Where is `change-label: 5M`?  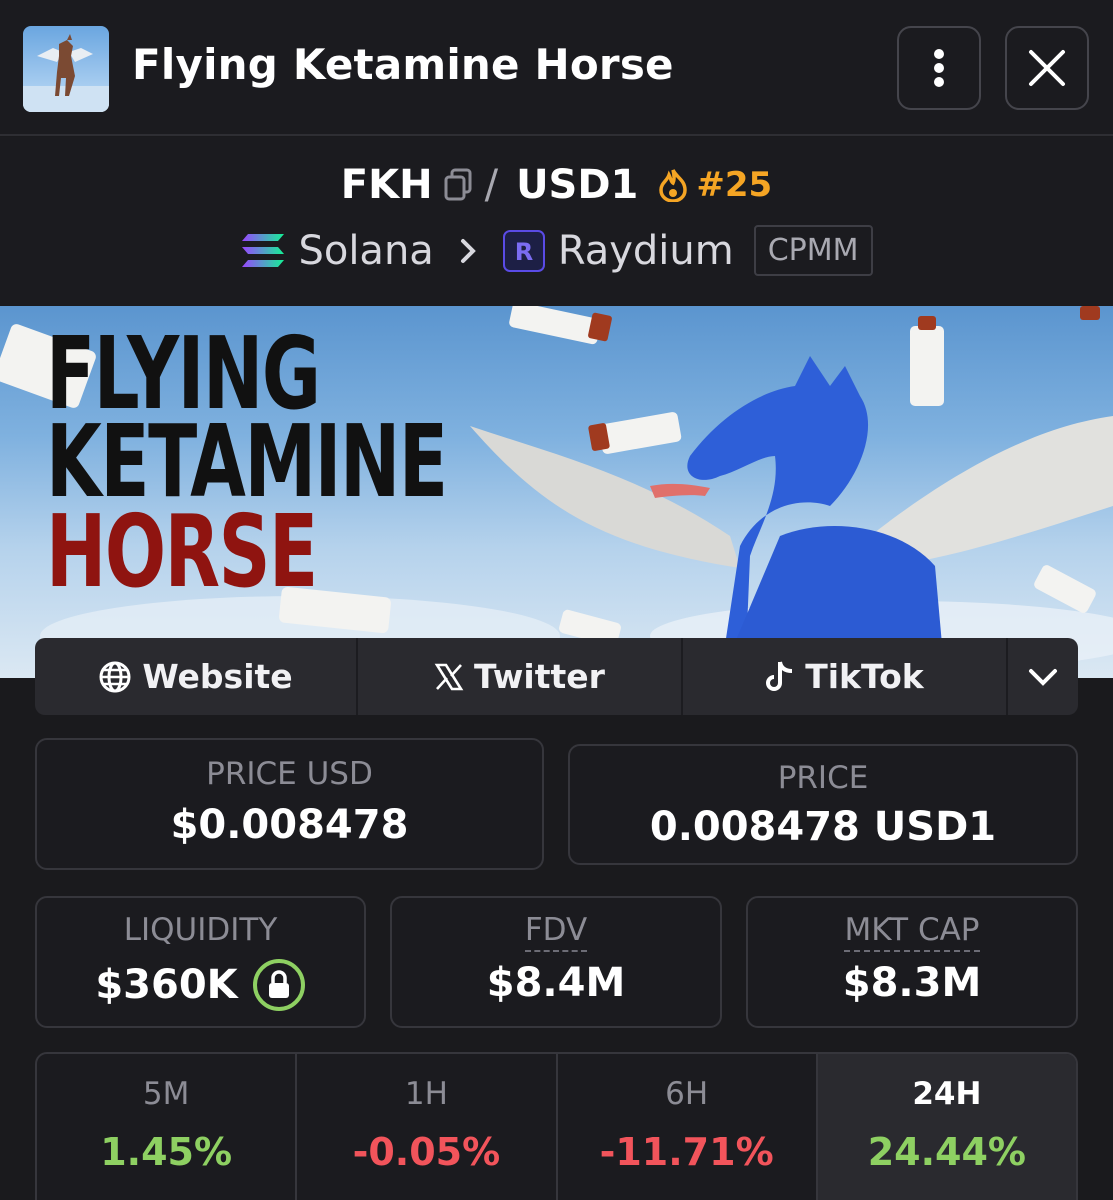 change-label: 5M is located at coordinates (166, 1094).